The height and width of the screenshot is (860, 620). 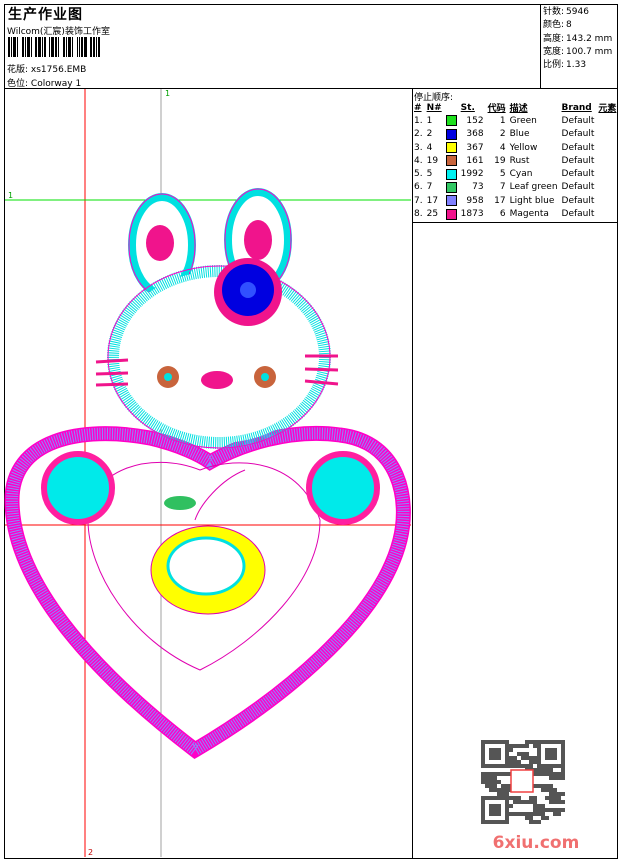 I want to click on guide-label: 2, so click(x=90, y=852).